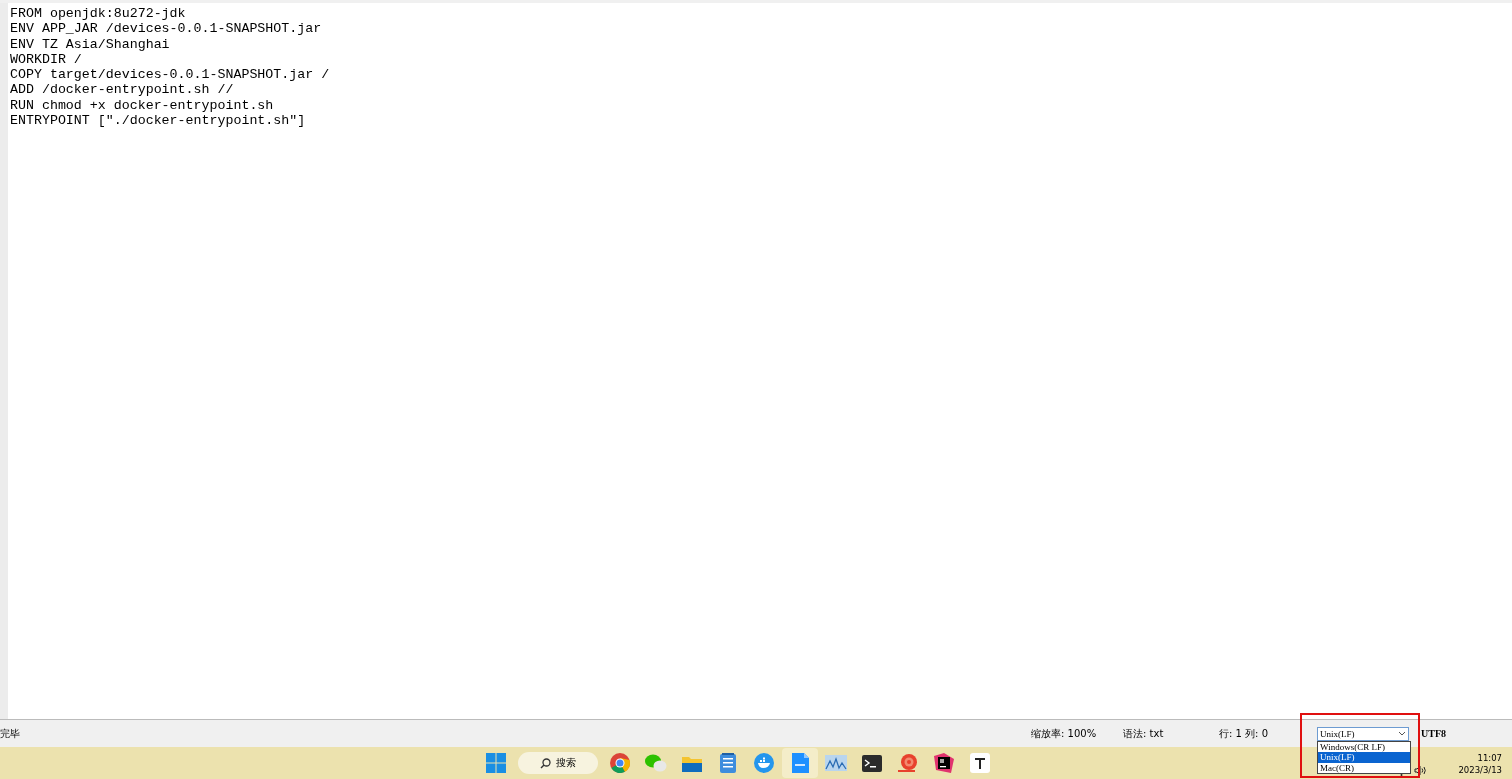 This screenshot has height=779, width=1512. I want to click on encoding-label: UTF8, so click(1433, 733).